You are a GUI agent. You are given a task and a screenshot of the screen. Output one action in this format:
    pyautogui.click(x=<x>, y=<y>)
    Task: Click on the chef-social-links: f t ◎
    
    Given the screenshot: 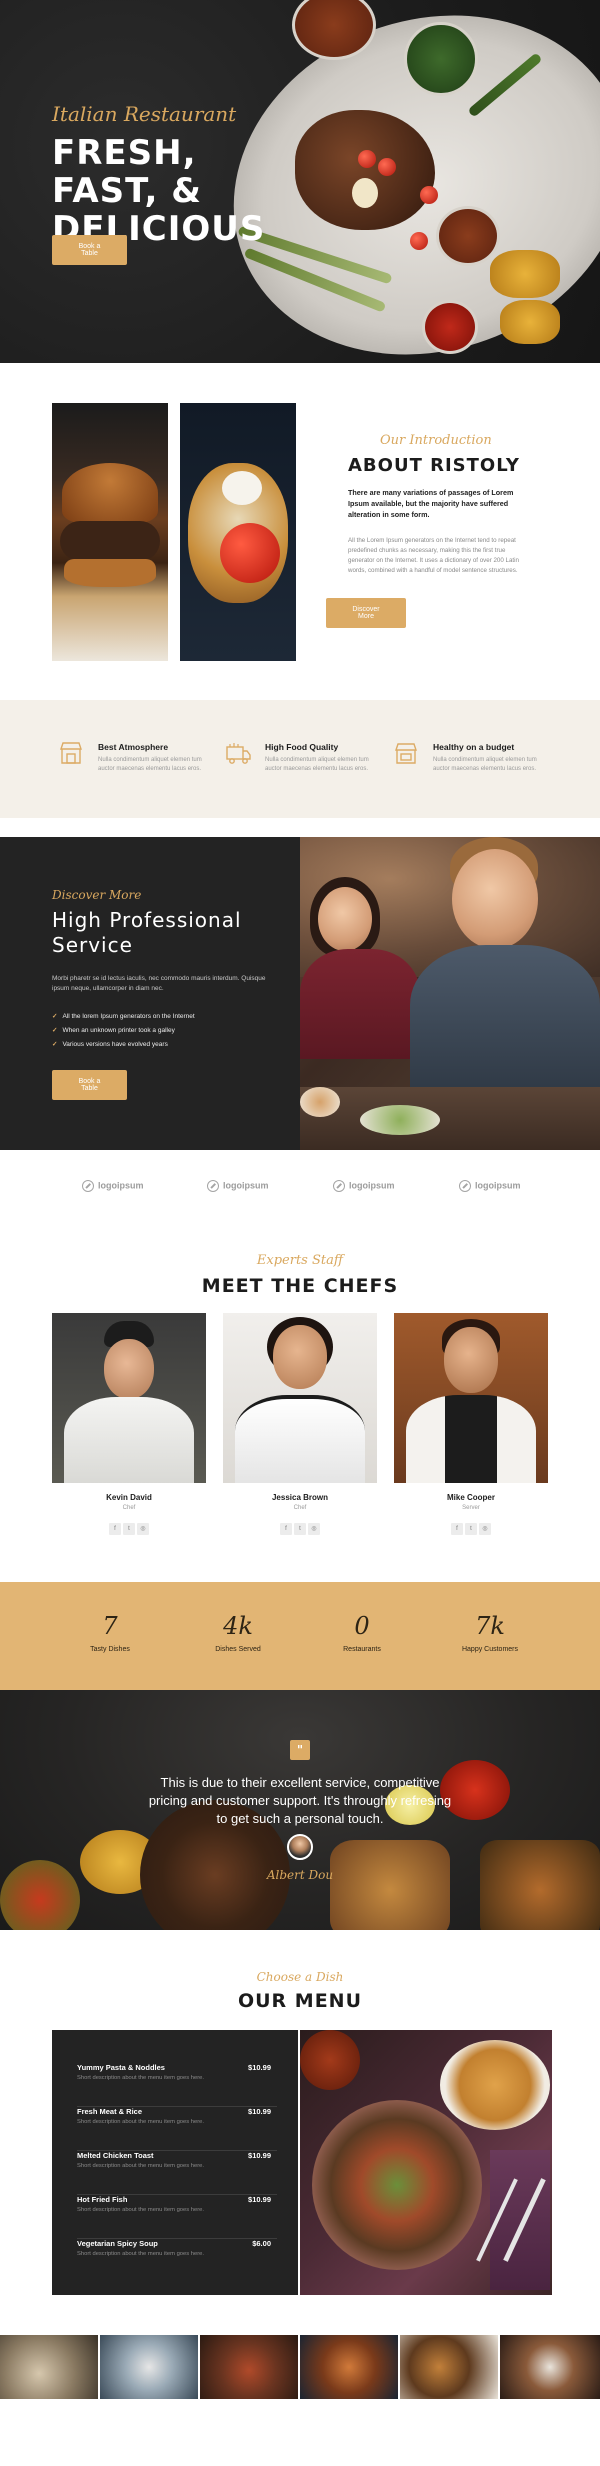 What is the action you would take?
    pyautogui.click(x=300, y=1526)
    